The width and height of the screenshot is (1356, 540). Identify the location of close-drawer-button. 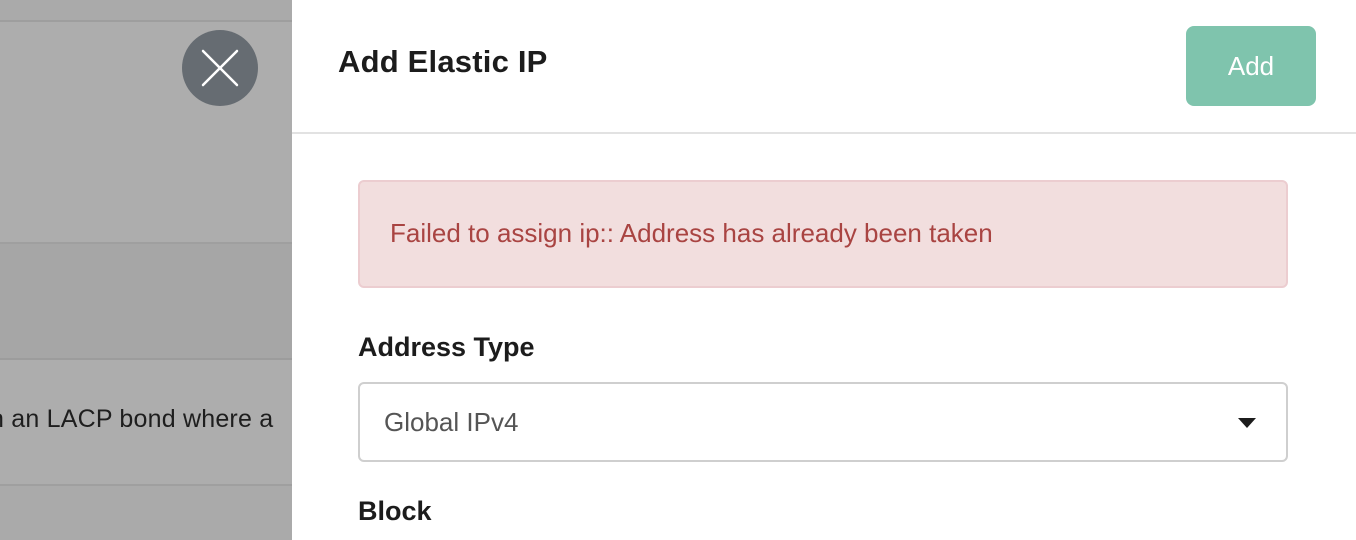
(220, 68).